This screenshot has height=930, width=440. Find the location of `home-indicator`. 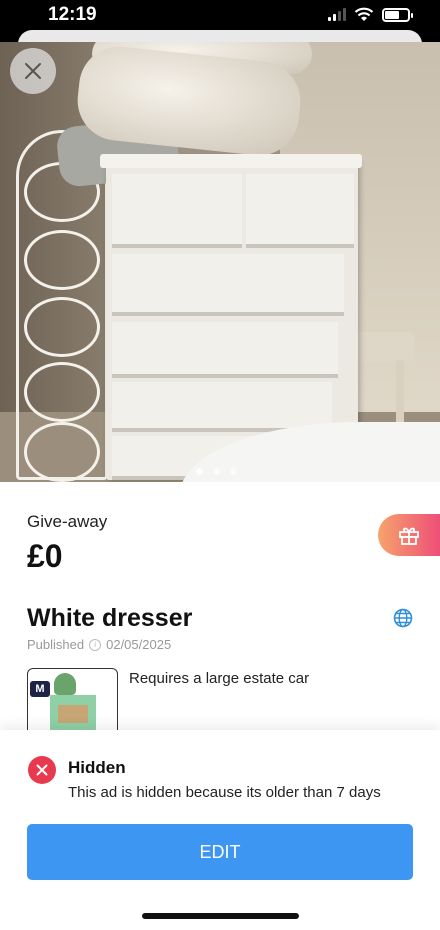

home-indicator is located at coordinates (220, 916).